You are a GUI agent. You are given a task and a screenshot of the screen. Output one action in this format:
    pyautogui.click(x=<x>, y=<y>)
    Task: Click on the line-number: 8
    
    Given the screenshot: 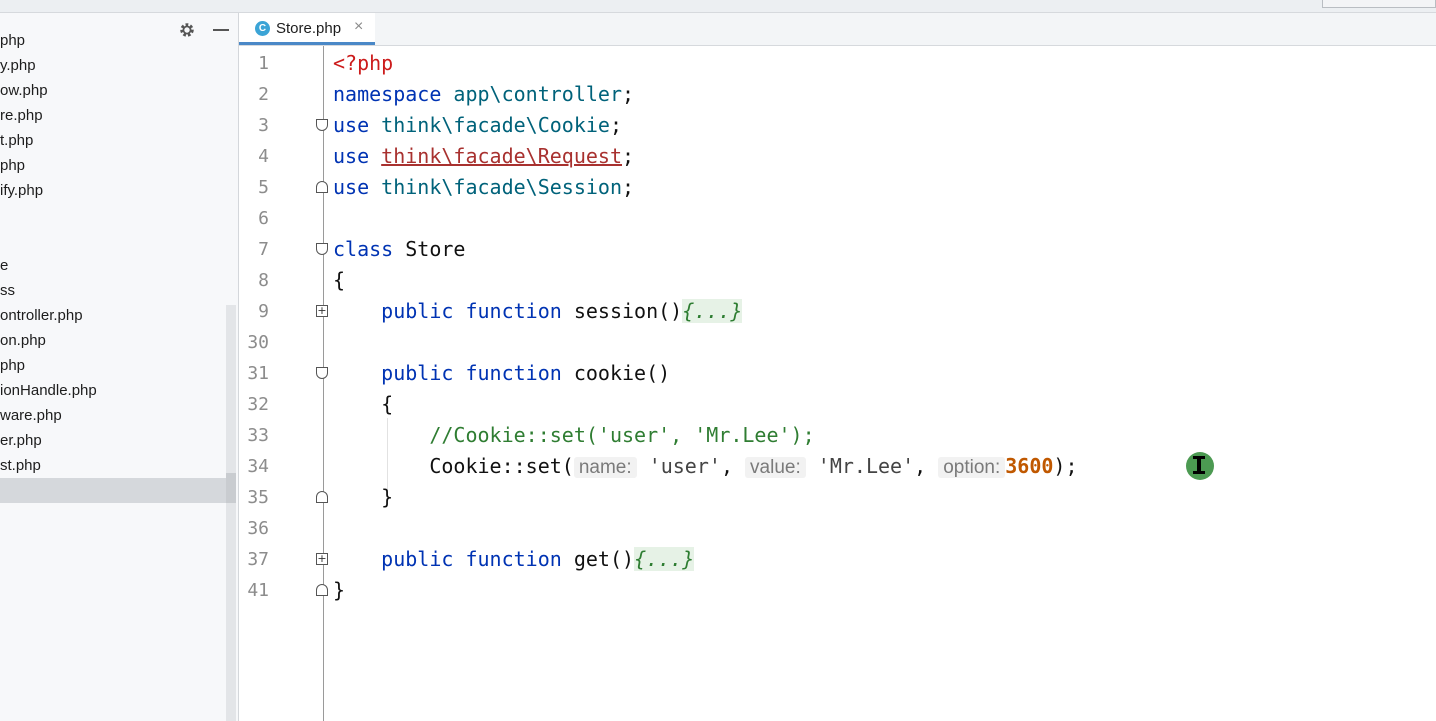 What is the action you would take?
    pyautogui.click(x=263, y=280)
    